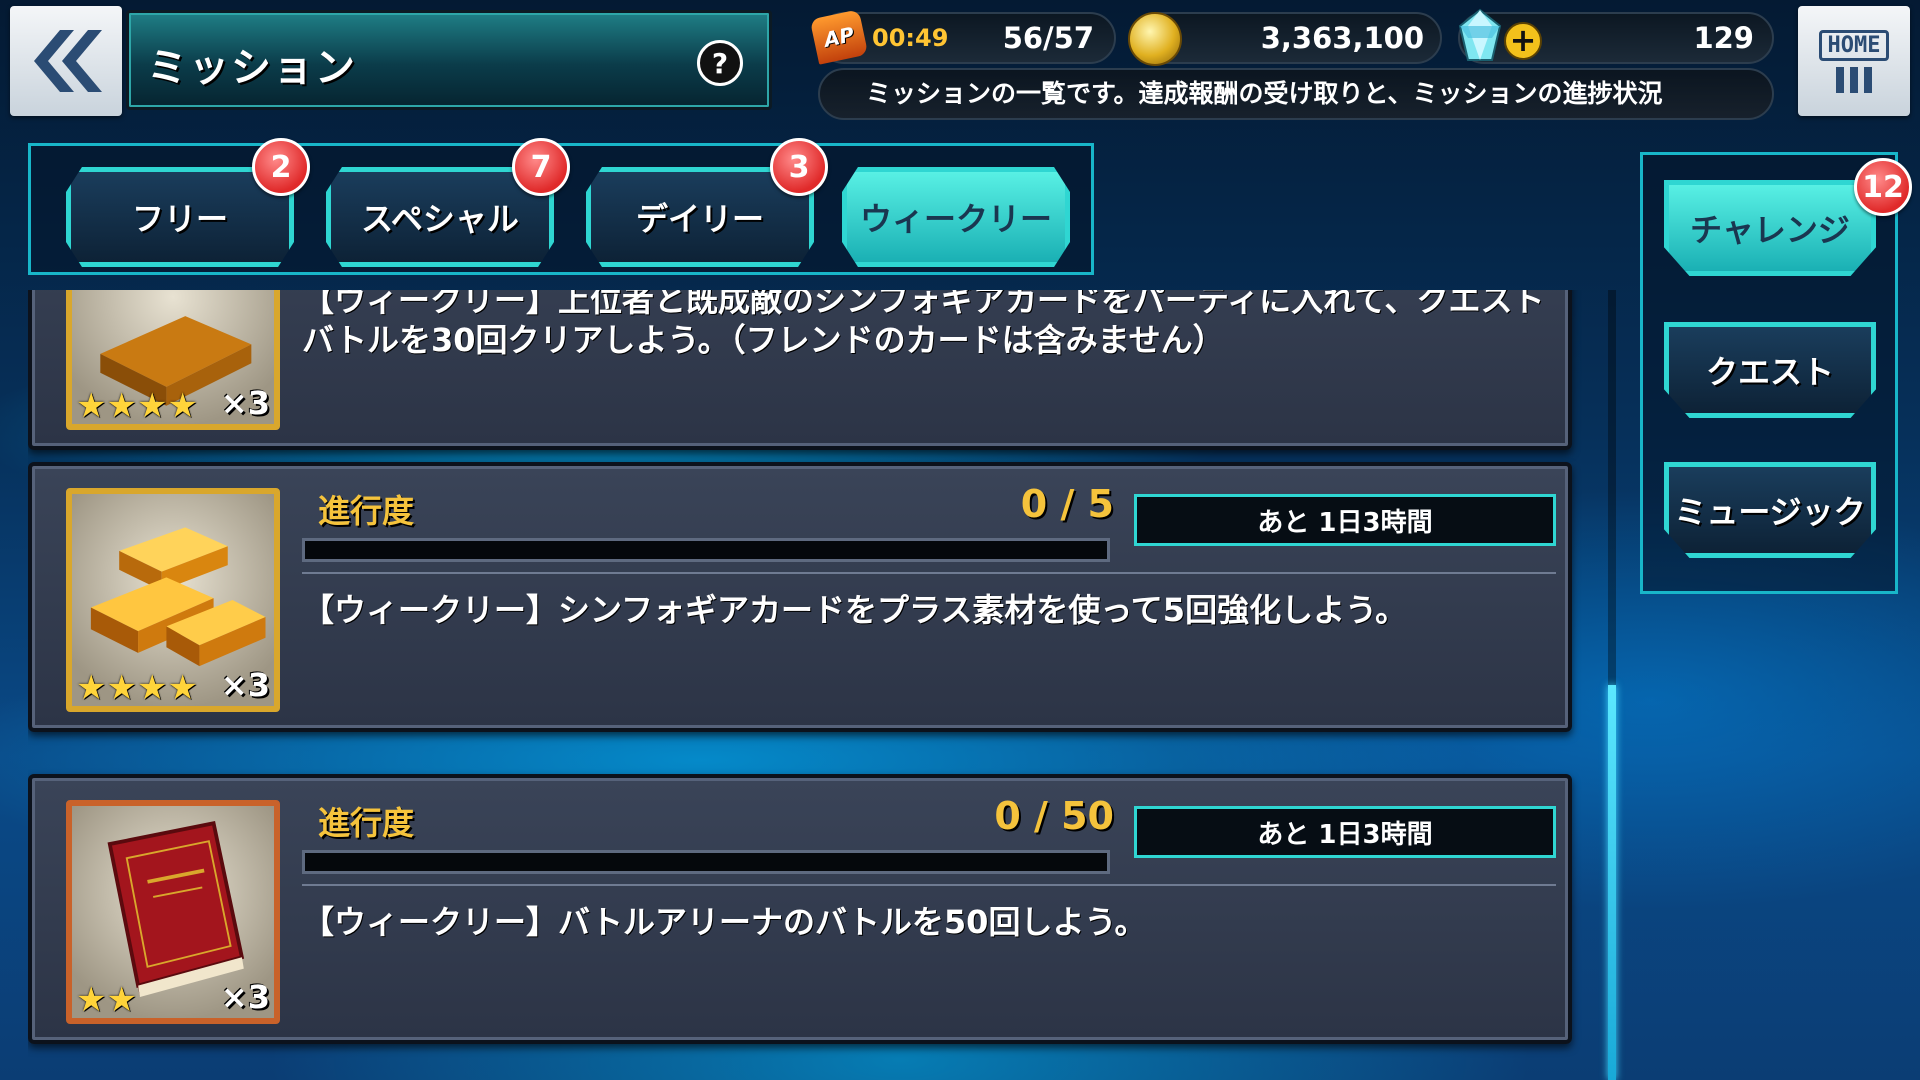  Describe the element at coordinates (173, 912) in the screenshot. I see `reward-item: ★★ ×3` at that location.